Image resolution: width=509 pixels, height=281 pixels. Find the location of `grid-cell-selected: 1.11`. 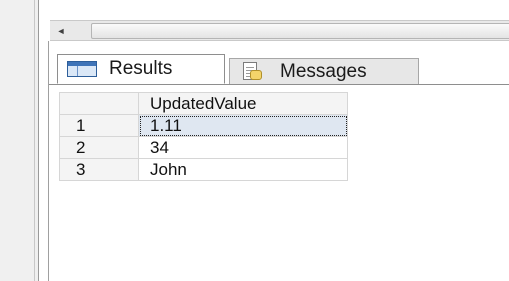

grid-cell-selected: 1.11 is located at coordinates (243, 125).